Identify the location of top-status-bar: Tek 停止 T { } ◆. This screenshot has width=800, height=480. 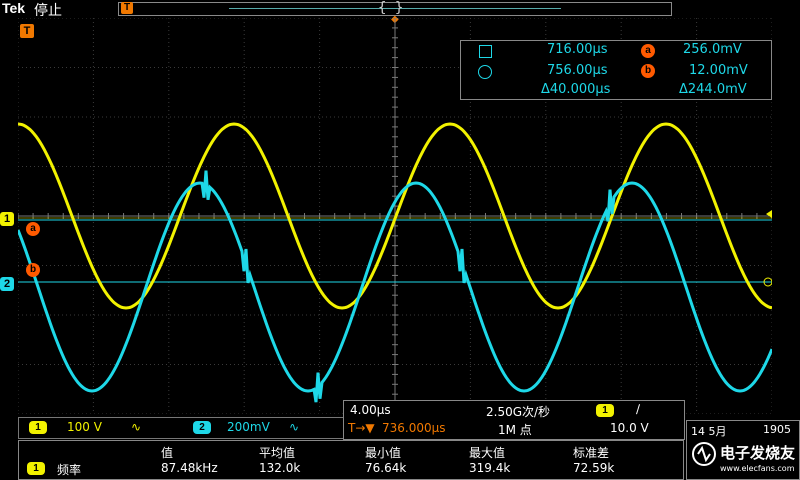
(400, 12).